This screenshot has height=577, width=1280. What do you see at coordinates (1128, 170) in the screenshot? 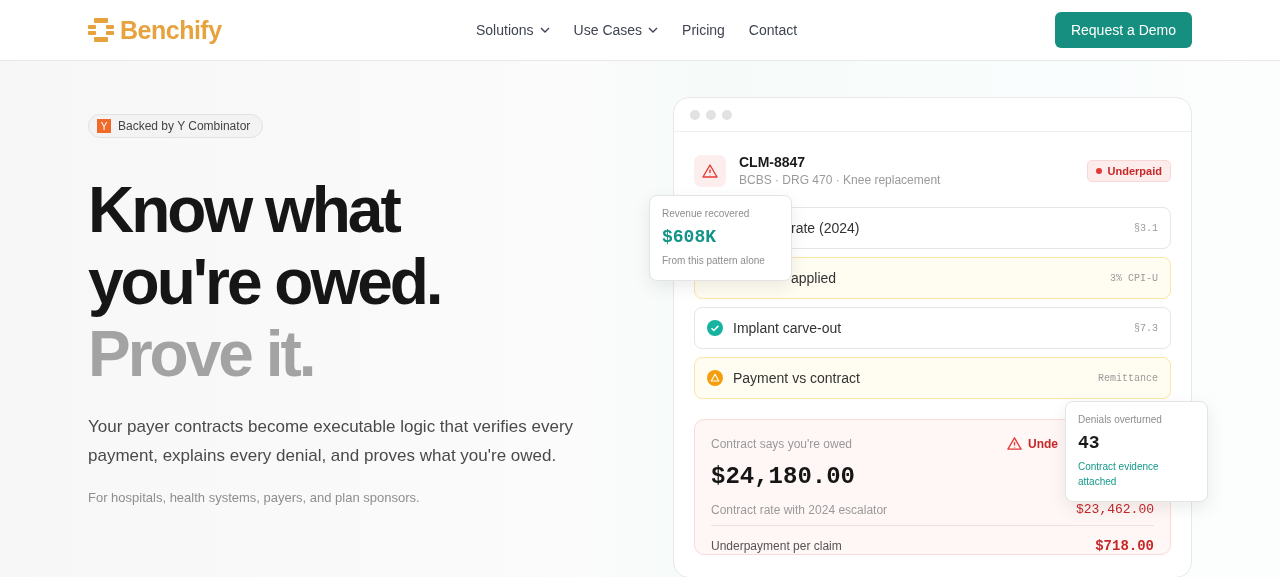
I see `status-badge: Underpaid` at bounding box center [1128, 170].